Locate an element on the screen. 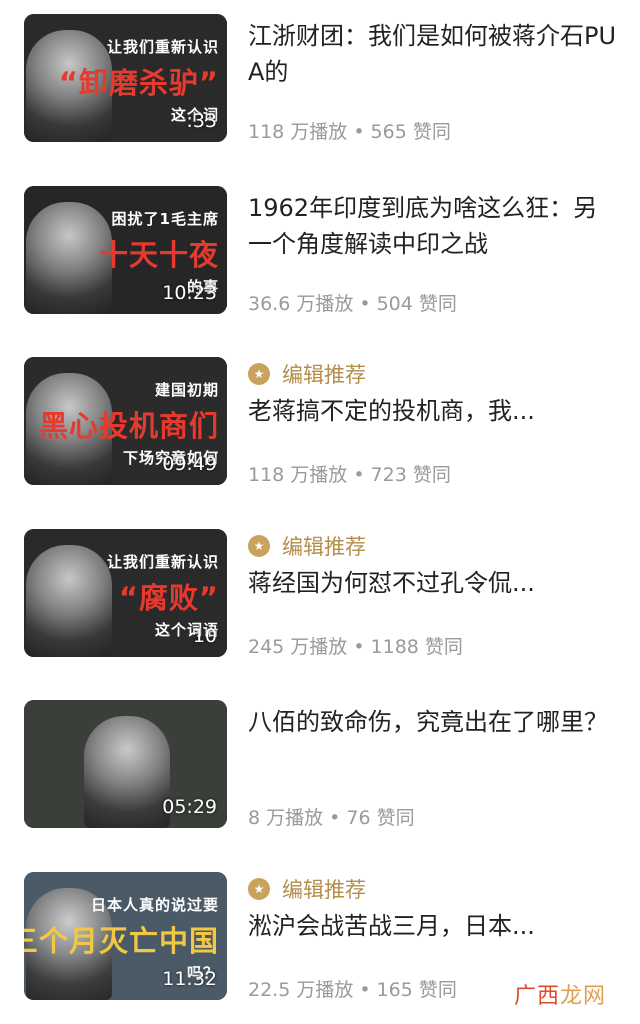 The image size is (640, 1024). video-thumbnail: 建国初期 黑心投机商们 下场究竟如何 09:49 is located at coordinates (125, 421).